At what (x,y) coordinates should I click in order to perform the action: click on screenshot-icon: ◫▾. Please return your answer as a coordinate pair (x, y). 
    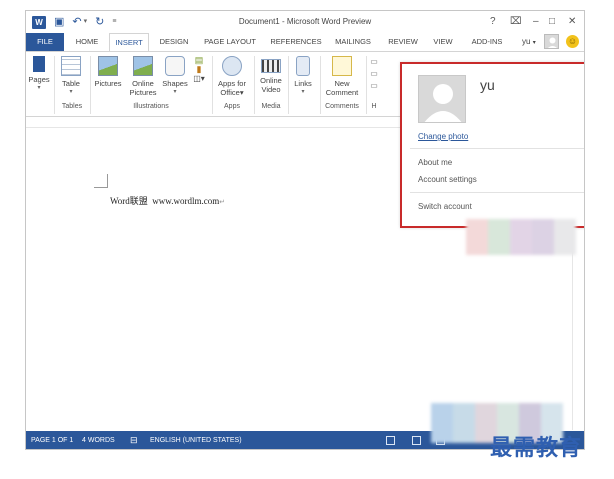
    Looking at the image, I should click on (199, 78).